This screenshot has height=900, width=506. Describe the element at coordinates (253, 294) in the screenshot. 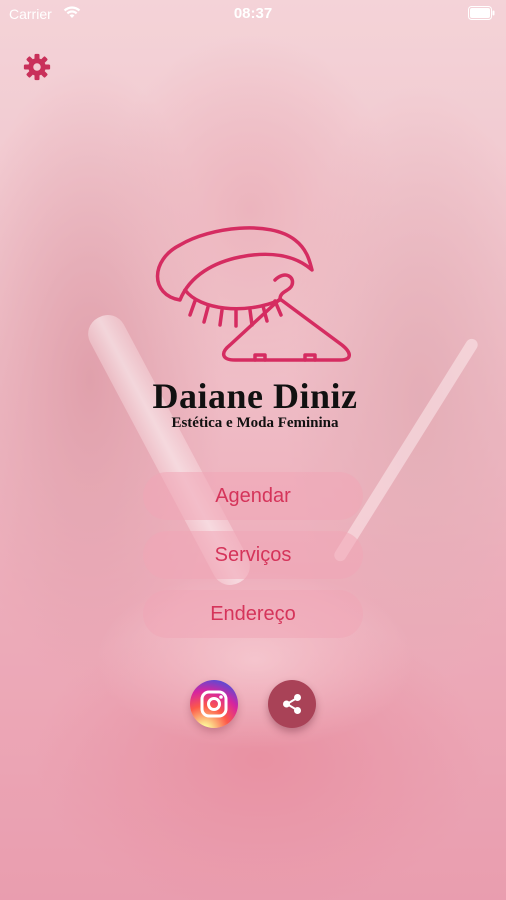

I see `eye-lash-hanger-logo` at that location.